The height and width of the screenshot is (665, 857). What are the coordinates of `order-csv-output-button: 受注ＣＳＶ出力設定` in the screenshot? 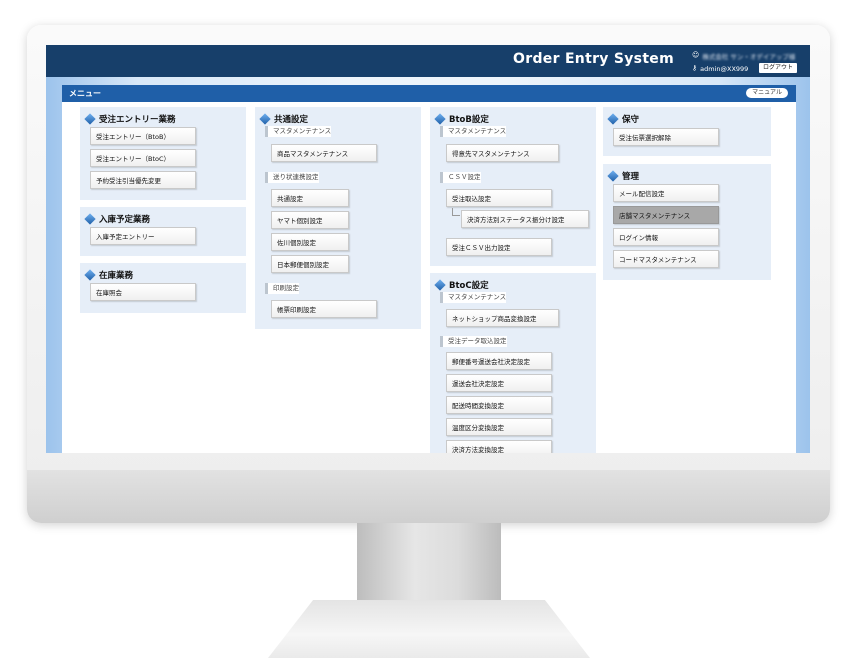 It's located at (499, 247).